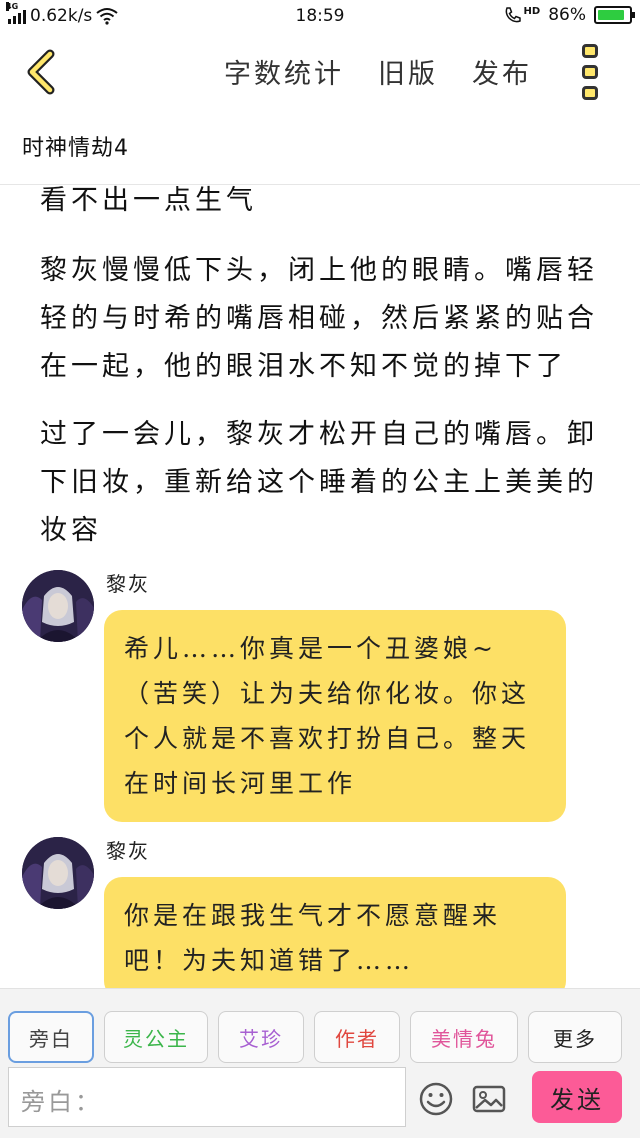 This screenshot has height=1138, width=640. I want to click on old-version-button: 旧版, so click(408, 71).